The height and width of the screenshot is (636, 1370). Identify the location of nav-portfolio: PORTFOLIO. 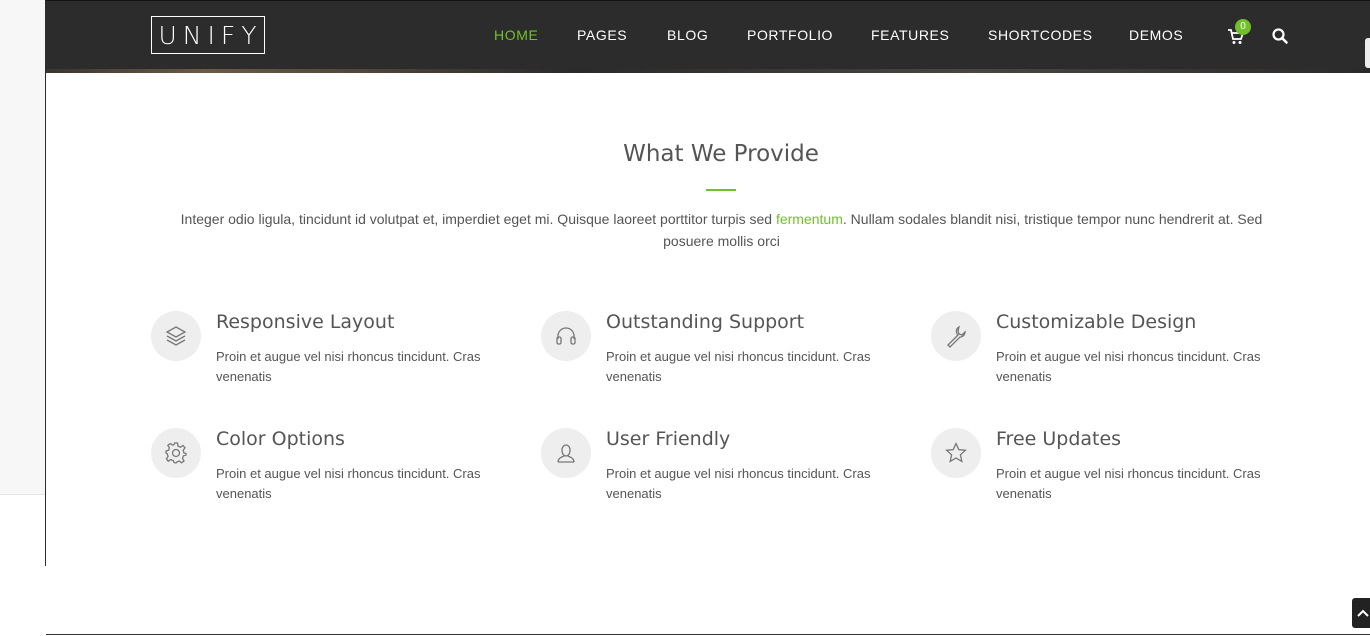
(790, 35).